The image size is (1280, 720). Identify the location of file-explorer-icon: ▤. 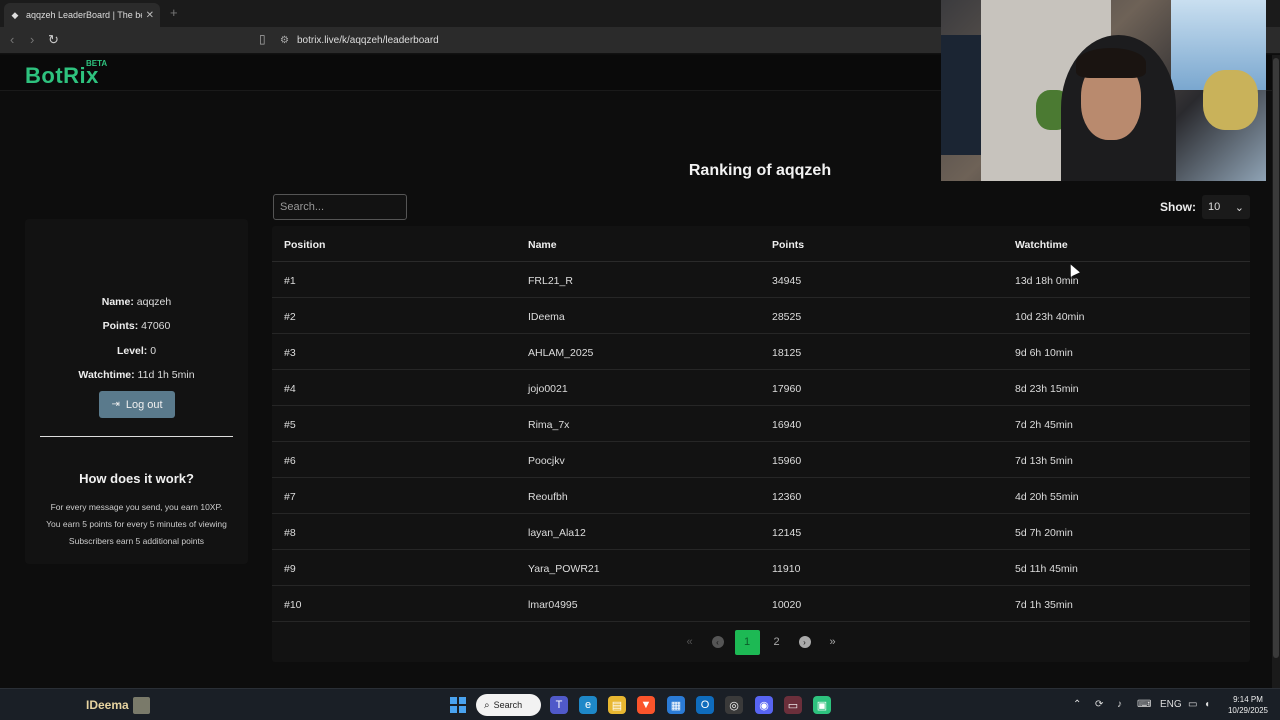
(617, 705).